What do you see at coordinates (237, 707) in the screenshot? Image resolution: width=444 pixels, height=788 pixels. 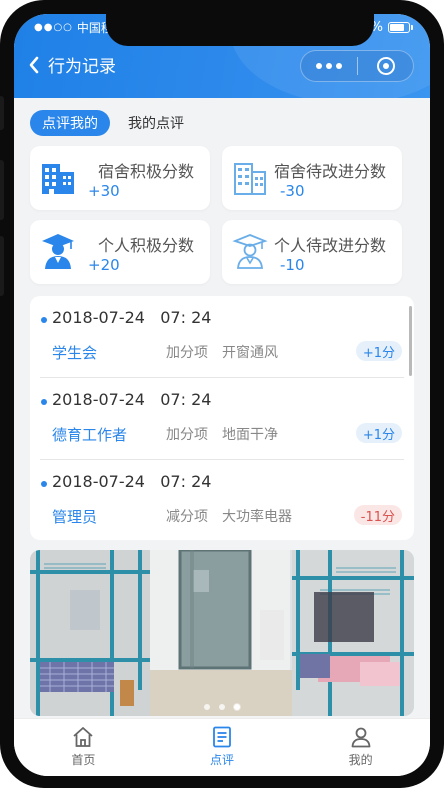 I see `carousel-dot-active` at bounding box center [237, 707].